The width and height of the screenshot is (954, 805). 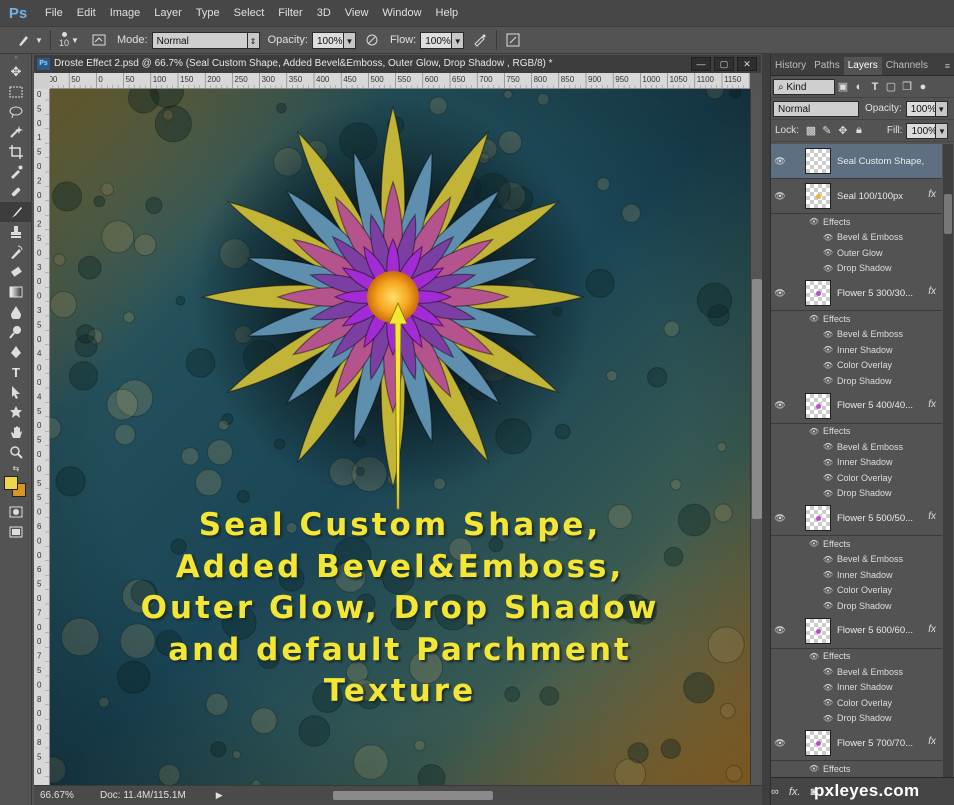 I want to click on layer-row: 👁︎ Flower 5 400/40... fx, so click(x=856, y=406).